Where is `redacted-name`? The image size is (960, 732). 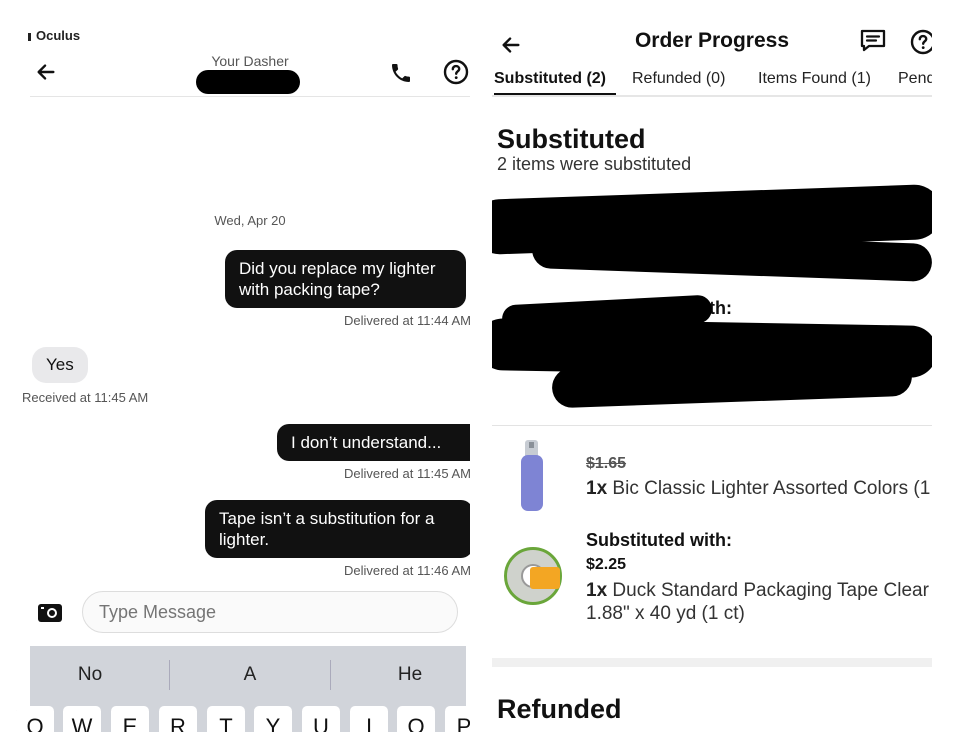
redacted-name is located at coordinates (248, 82).